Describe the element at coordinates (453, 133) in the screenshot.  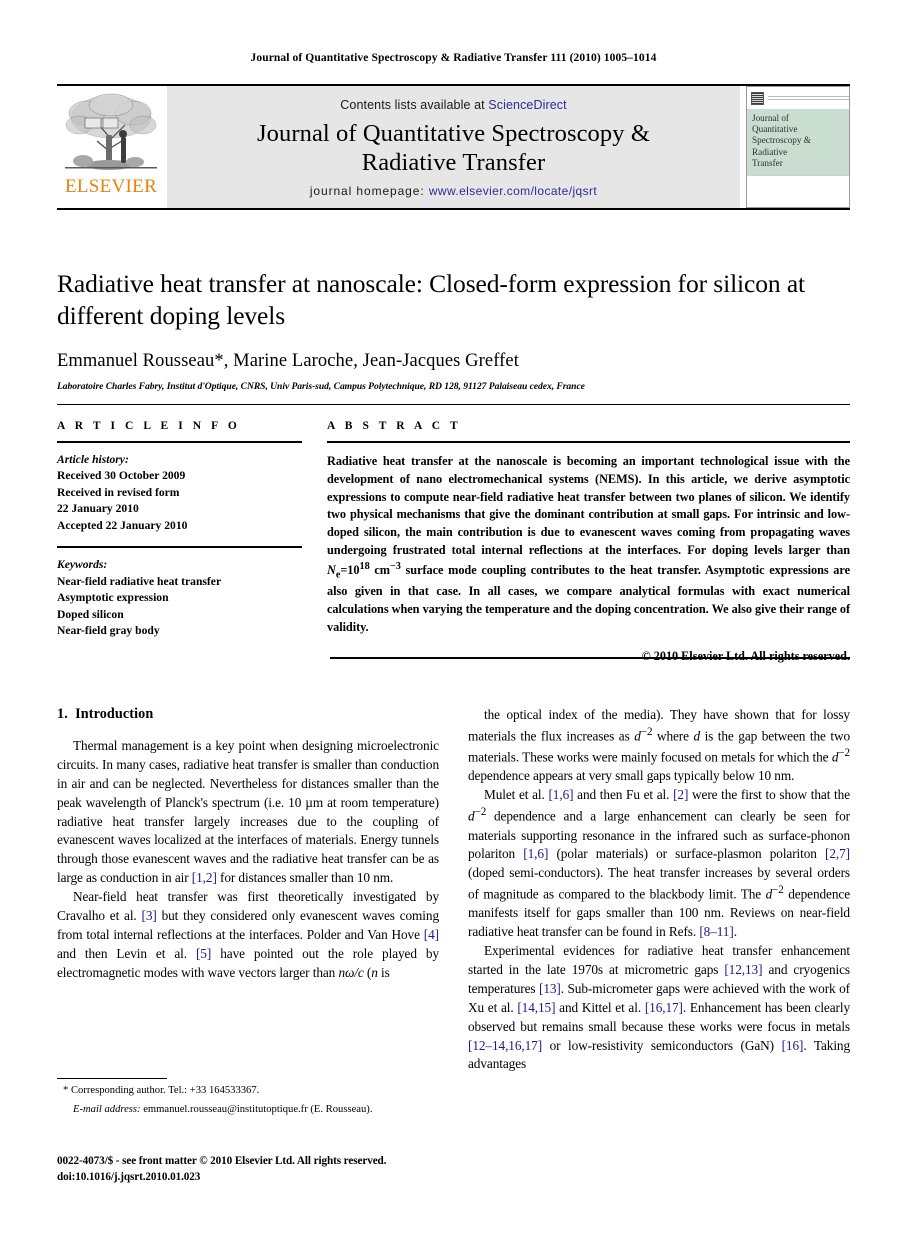
I see `journal-title-line1: Journal of Quantitative Spectroscopy &` at that location.